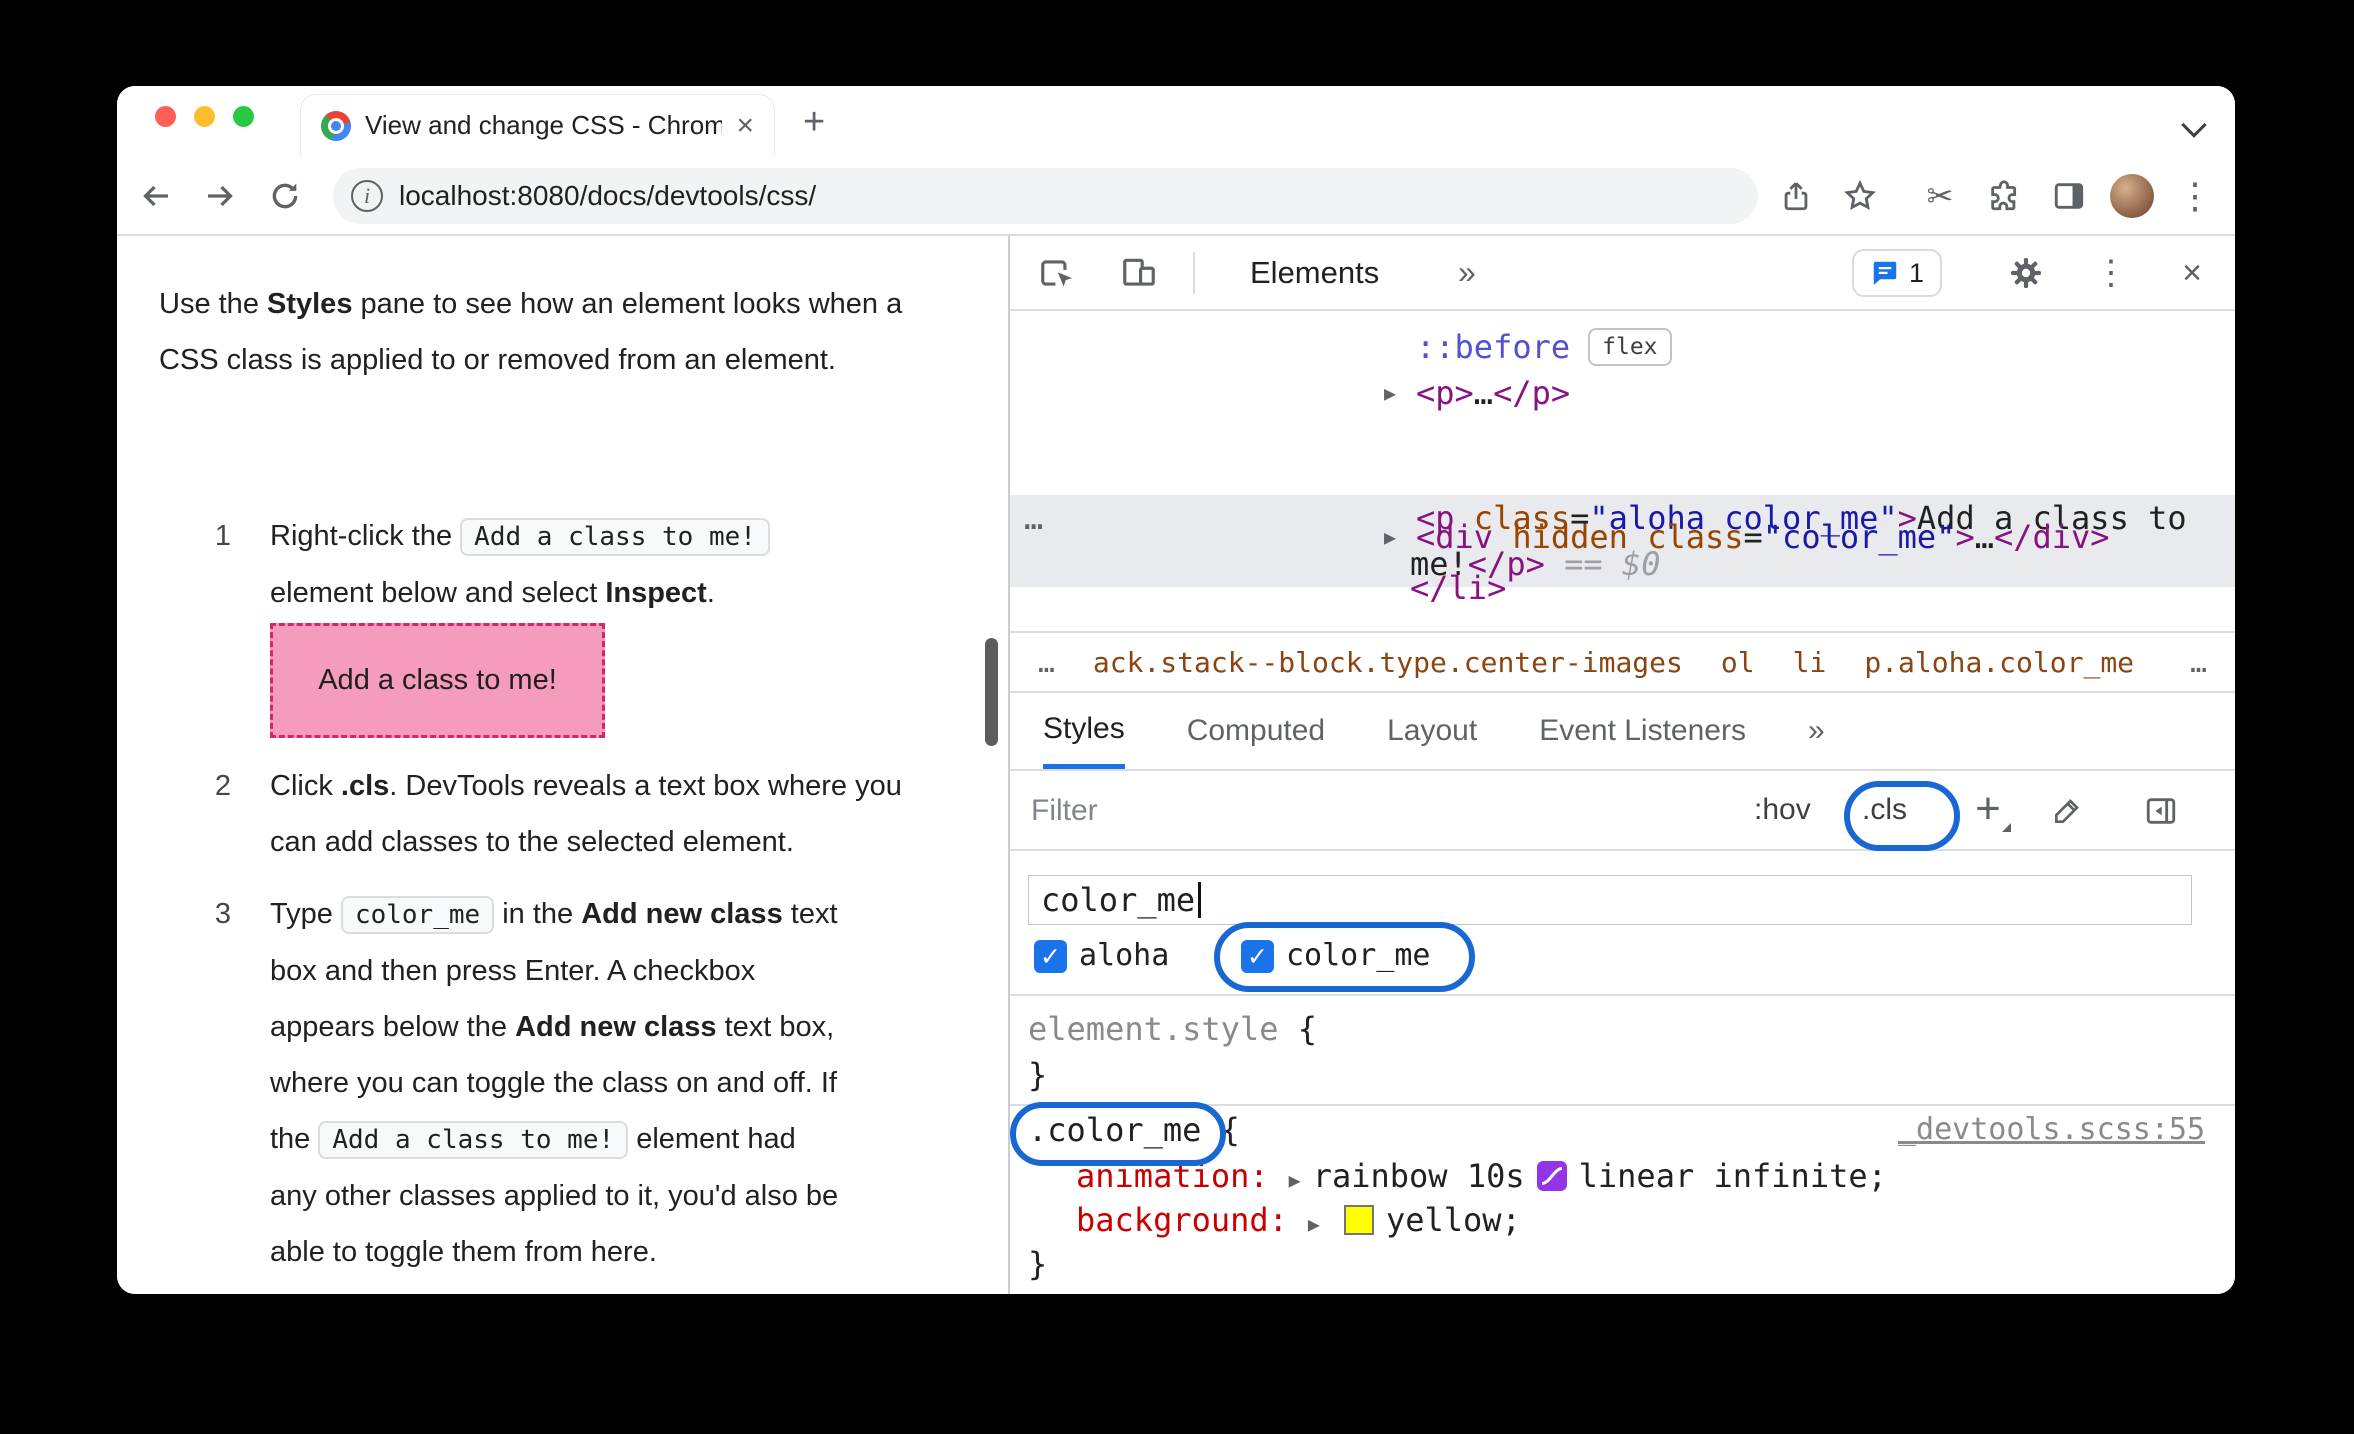  Describe the element at coordinates (1455, 537) in the screenshot. I see `dom-token: <div` at that location.